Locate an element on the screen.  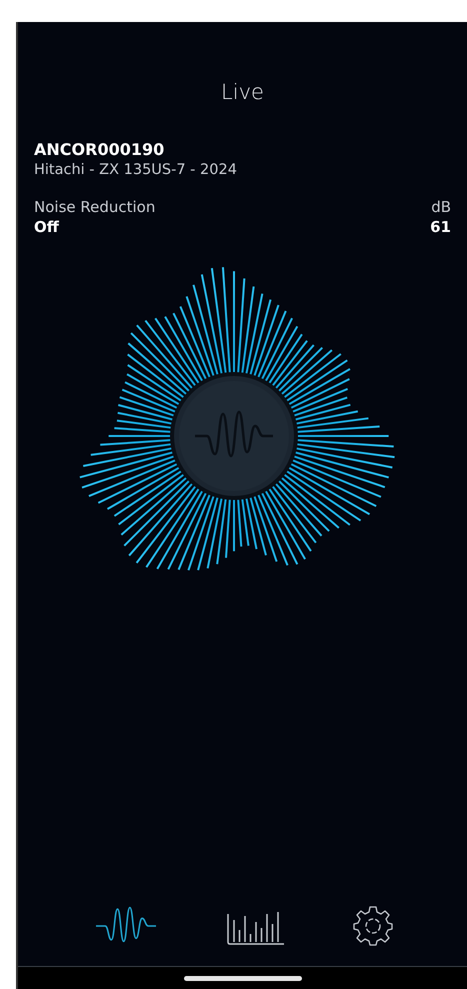
settings-icon is located at coordinates (372, 926).